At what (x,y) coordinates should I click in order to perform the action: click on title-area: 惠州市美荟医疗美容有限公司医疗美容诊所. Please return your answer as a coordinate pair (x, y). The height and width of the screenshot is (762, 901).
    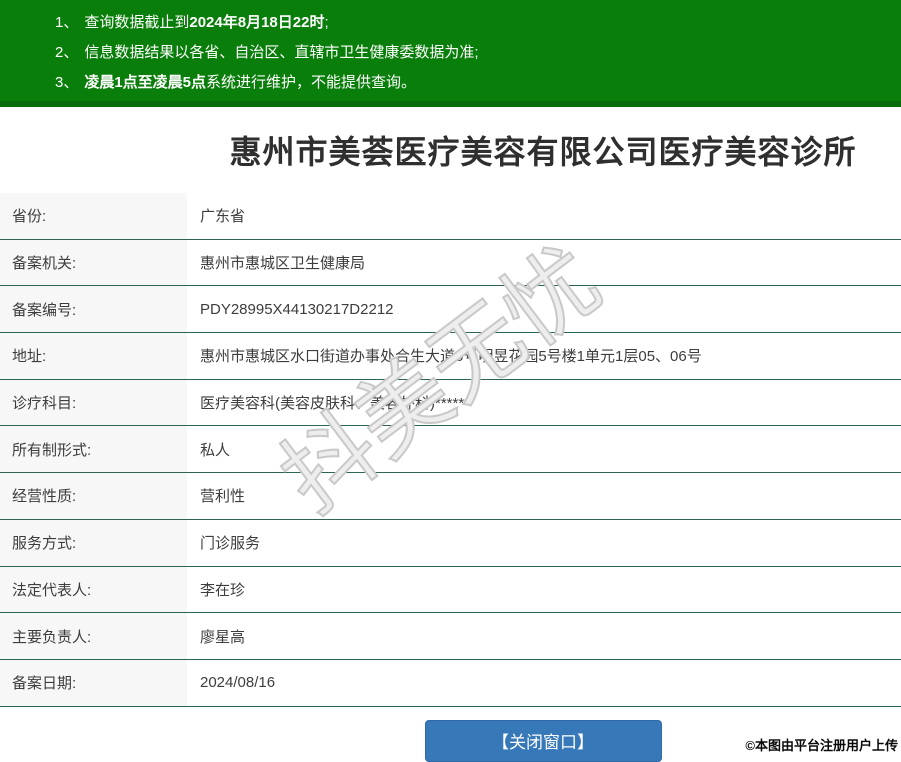
    Looking at the image, I should click on (543, 150).